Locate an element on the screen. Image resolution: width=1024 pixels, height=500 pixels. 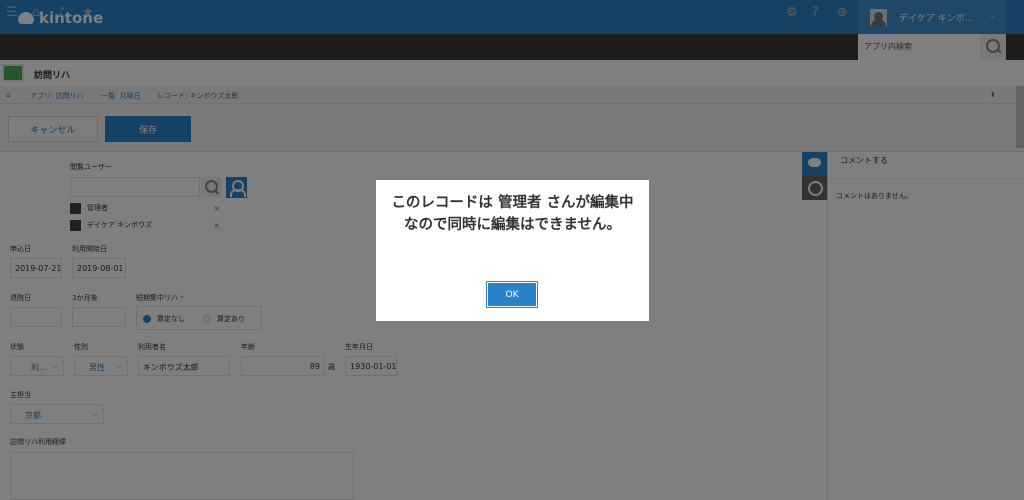
edit-lock-dialog: このレコードは 管理者 さんが編集中なので同時に編集はできません。 OK is located at coordinates (512, 250).